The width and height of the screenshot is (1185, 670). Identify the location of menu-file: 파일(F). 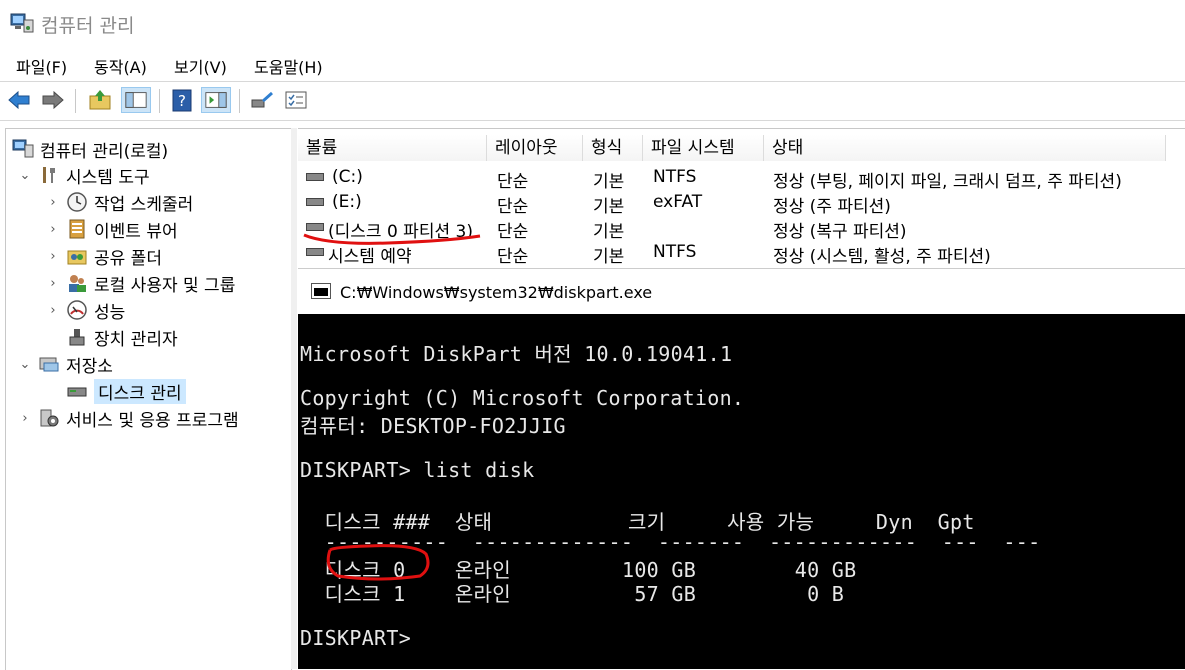
(41, 66).